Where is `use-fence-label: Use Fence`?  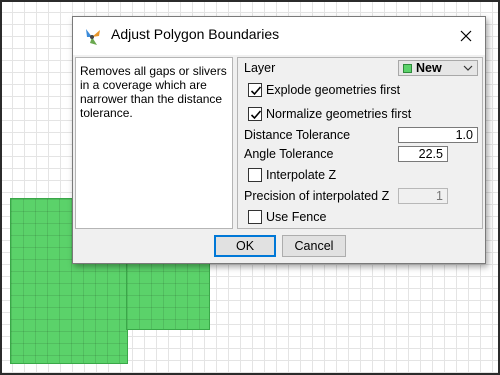 use-fence-label: Use Fence is located at coordinates (296, 217).